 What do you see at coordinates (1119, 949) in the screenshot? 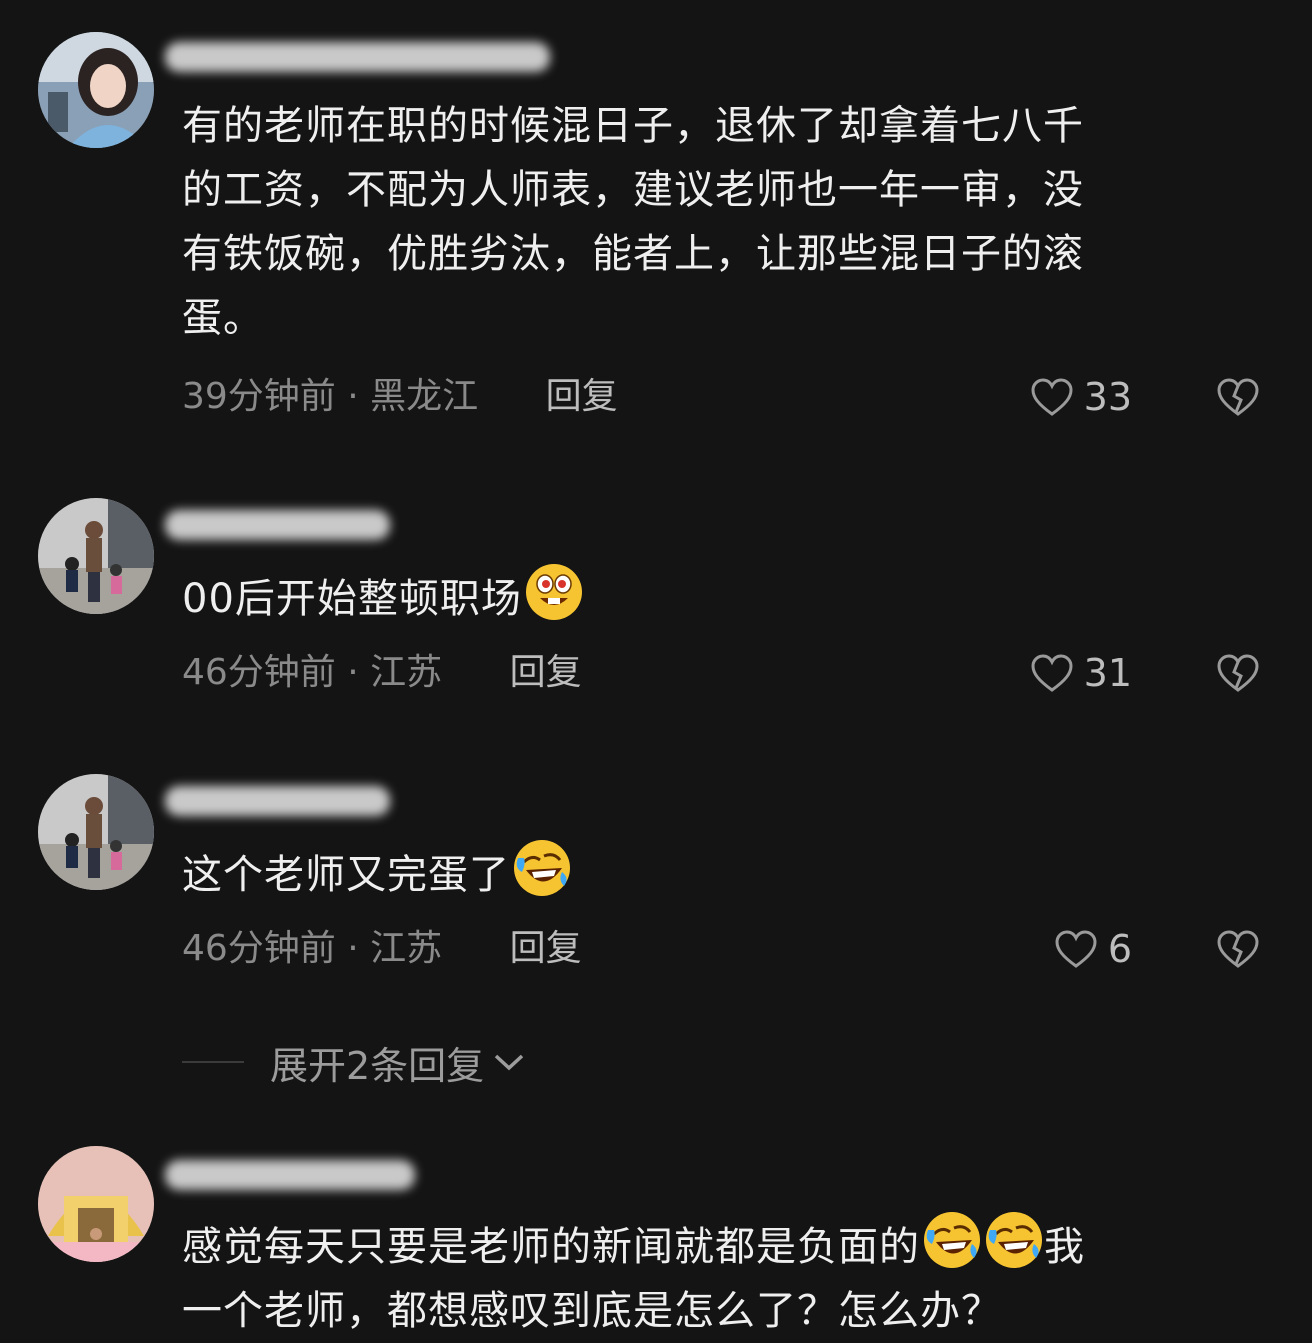
I see `like-count: 6` at bounding box center [1119, 949].